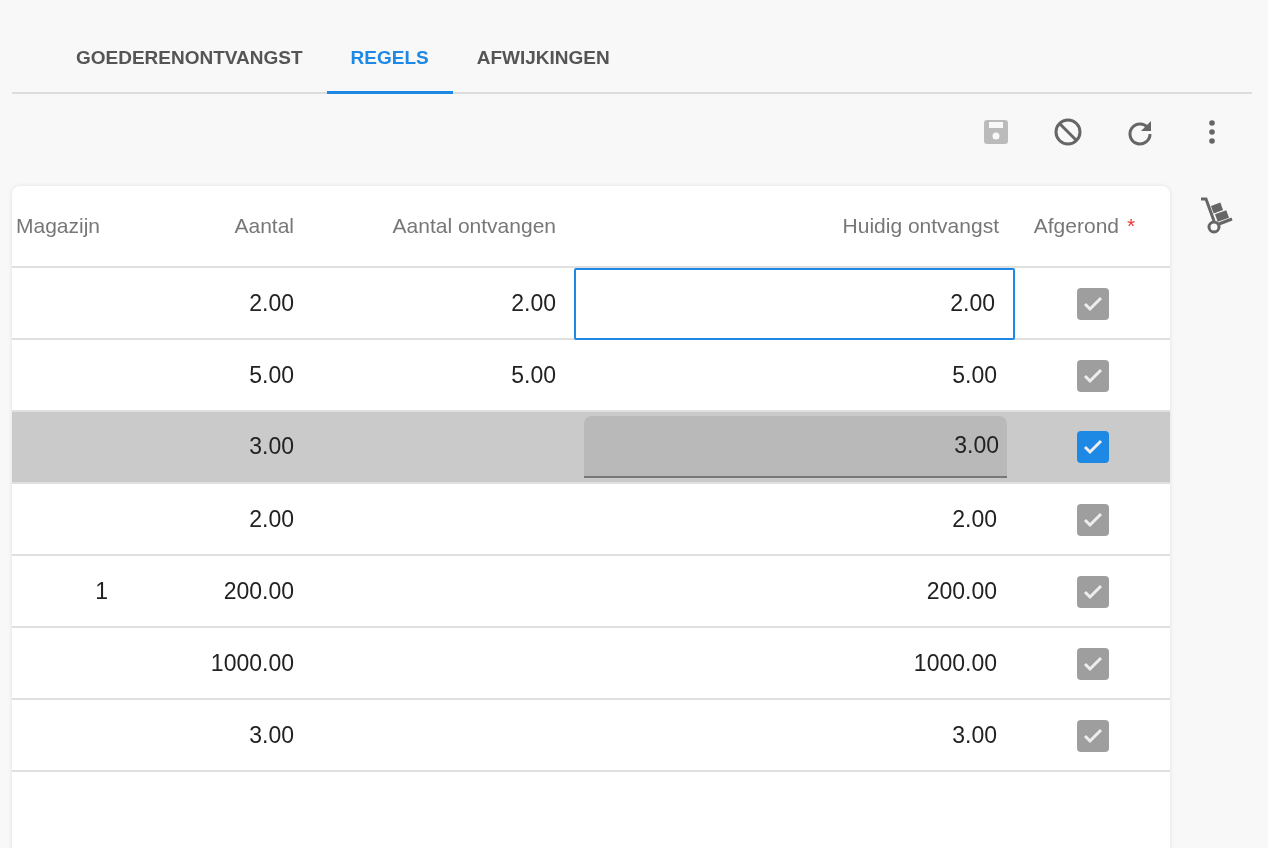 This screenshot has height=848, width=1268. I want to click on table-cell: 200.00, so click(258, 591).